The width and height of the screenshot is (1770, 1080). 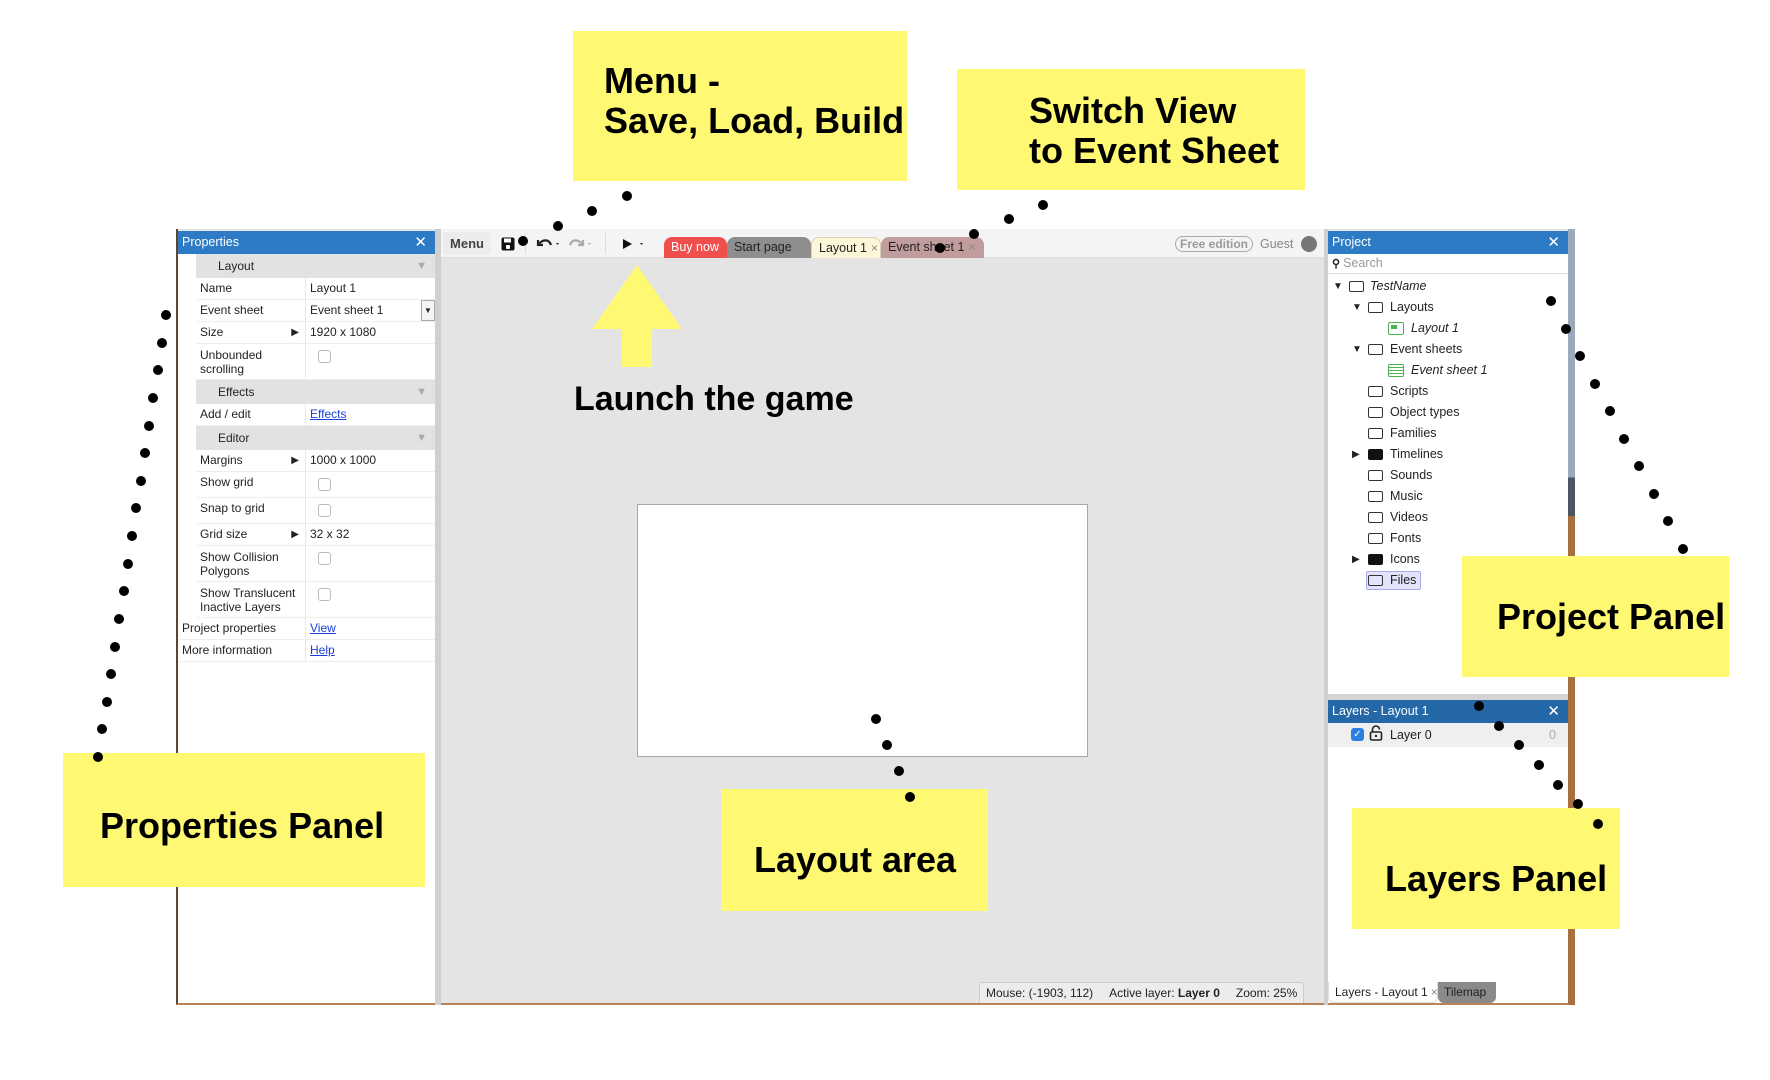 I want to click on tab-layout-1: Layout 1 ×, so click(x=846, y=247).